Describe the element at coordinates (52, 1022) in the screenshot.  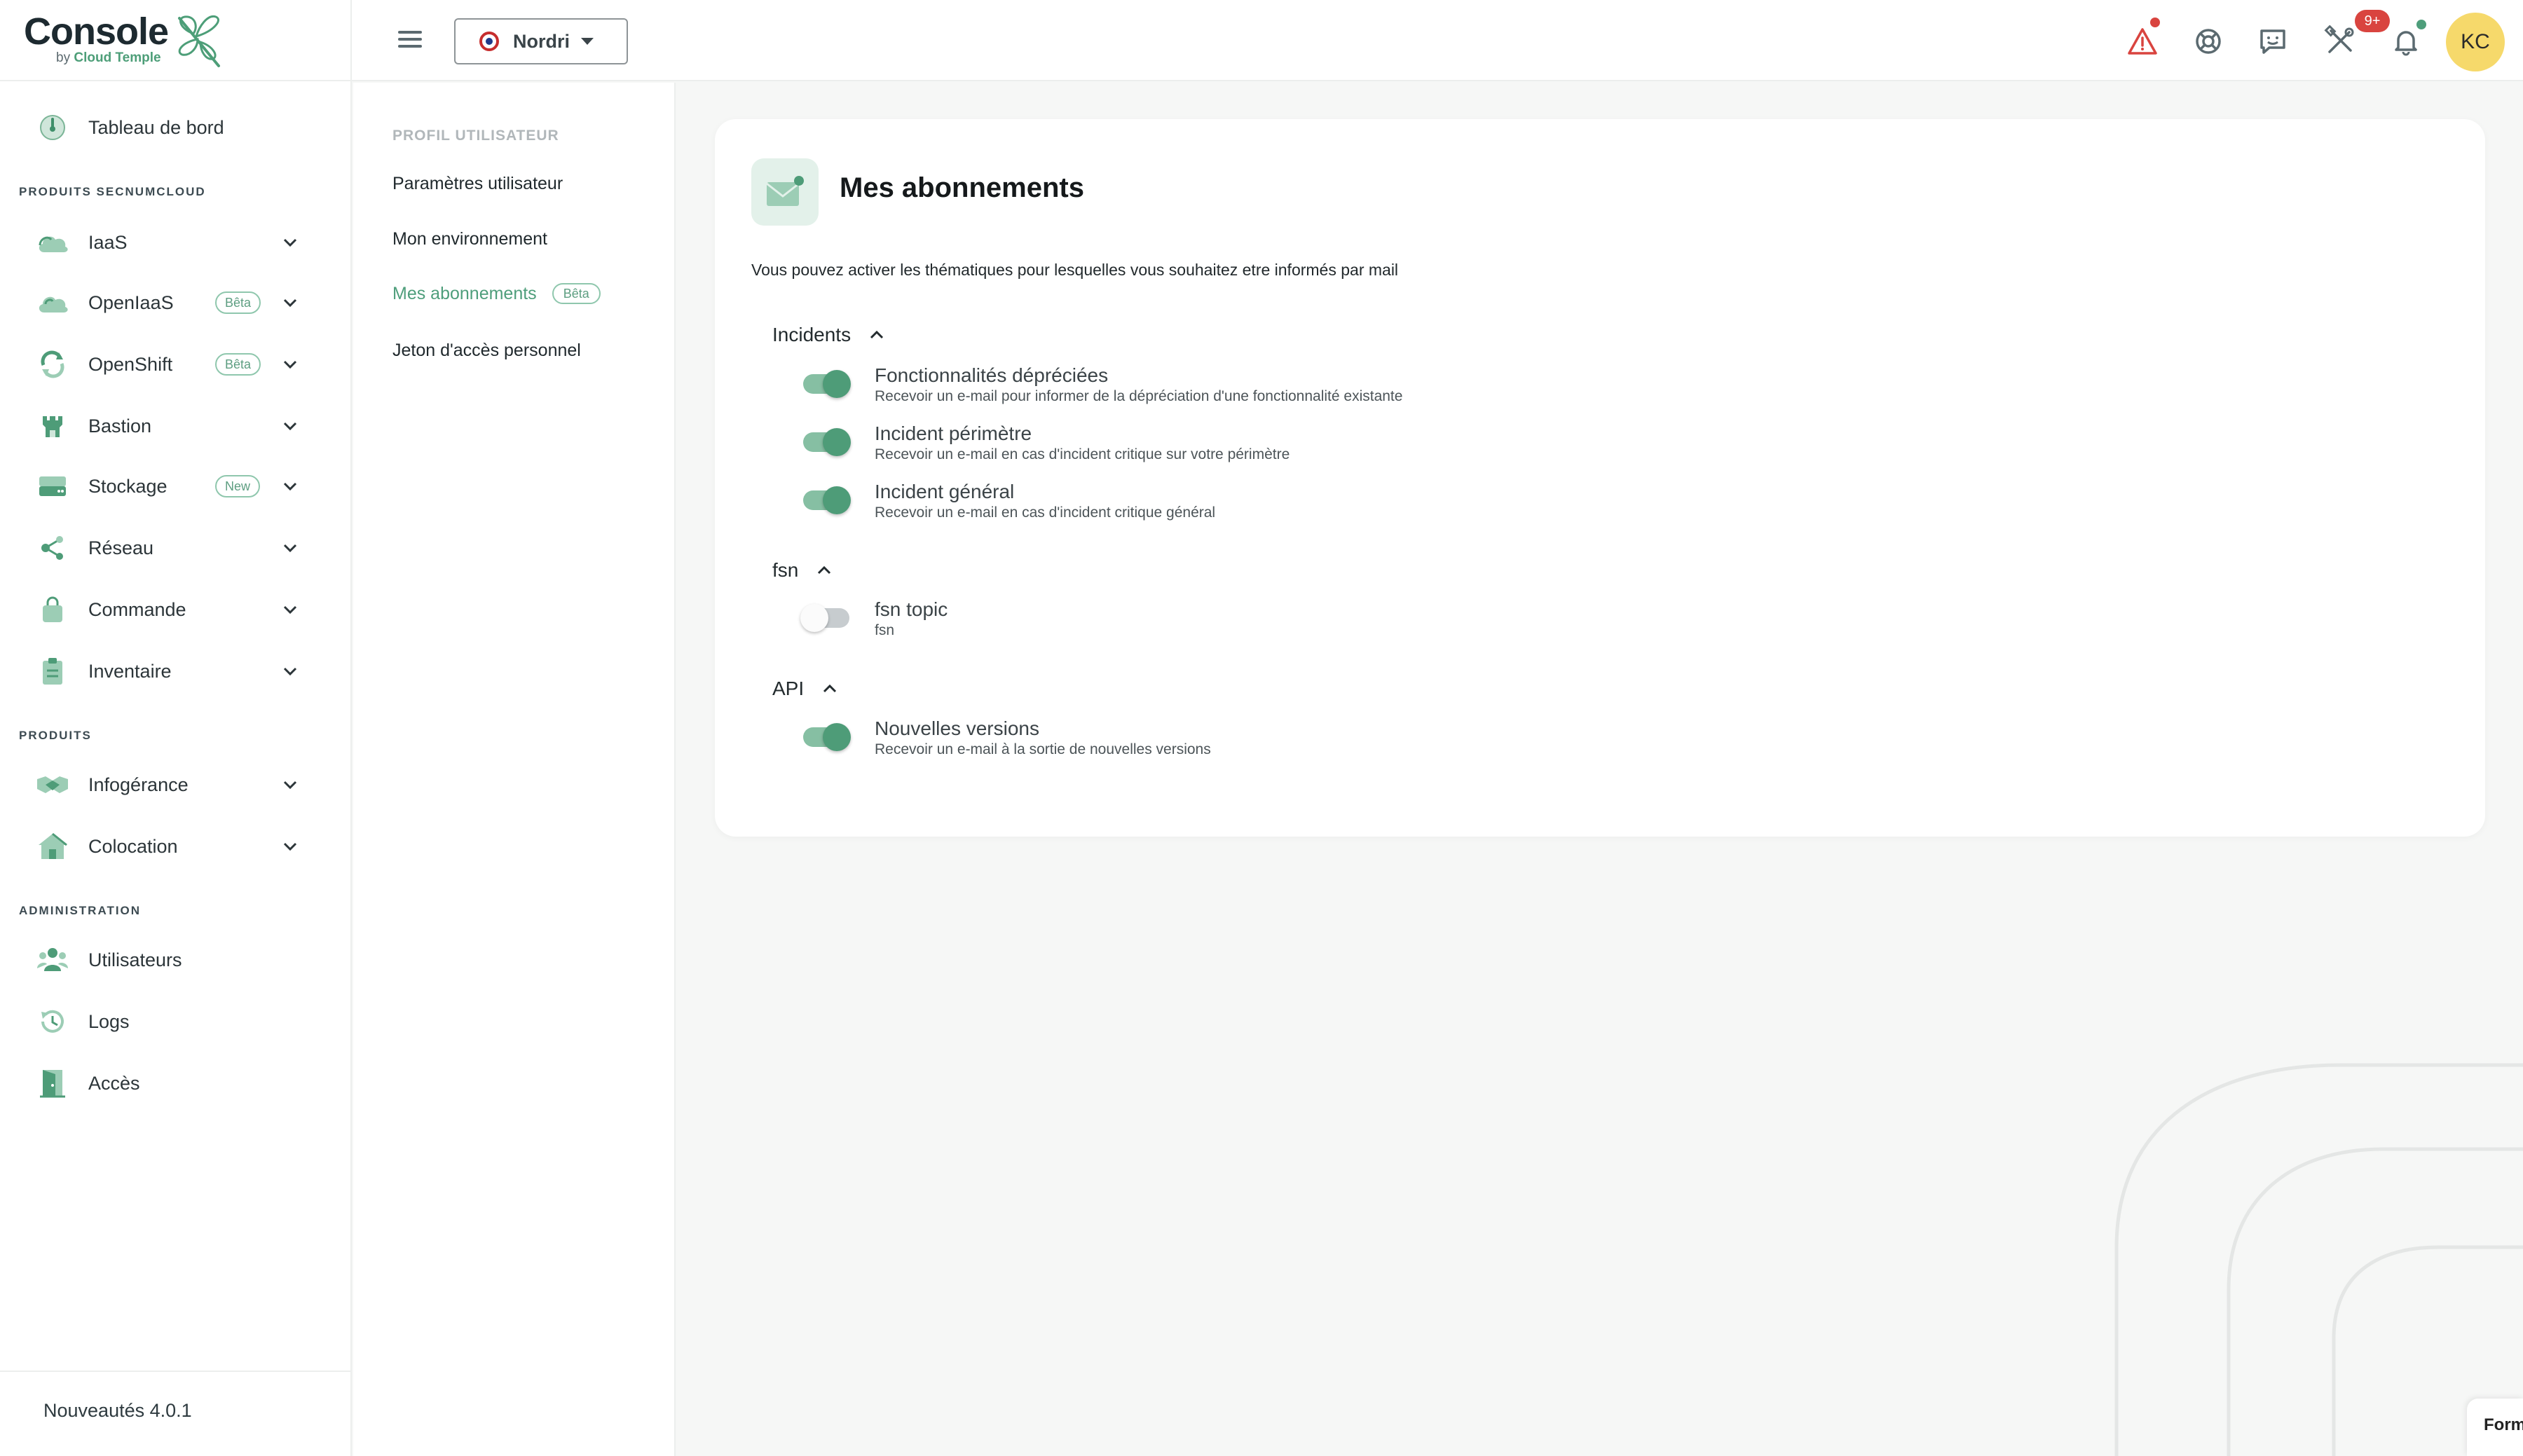
I see `history-icon` at that location.